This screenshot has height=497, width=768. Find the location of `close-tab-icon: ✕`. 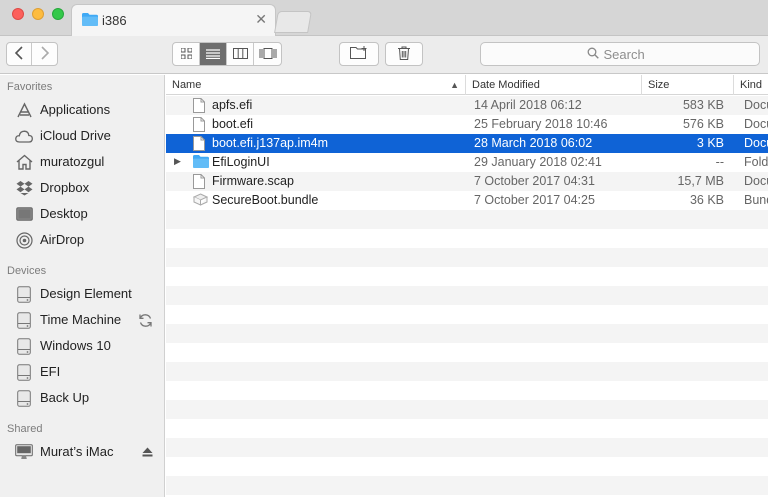

close-tab-icon: ✕ is located at coordinates (261, 19).